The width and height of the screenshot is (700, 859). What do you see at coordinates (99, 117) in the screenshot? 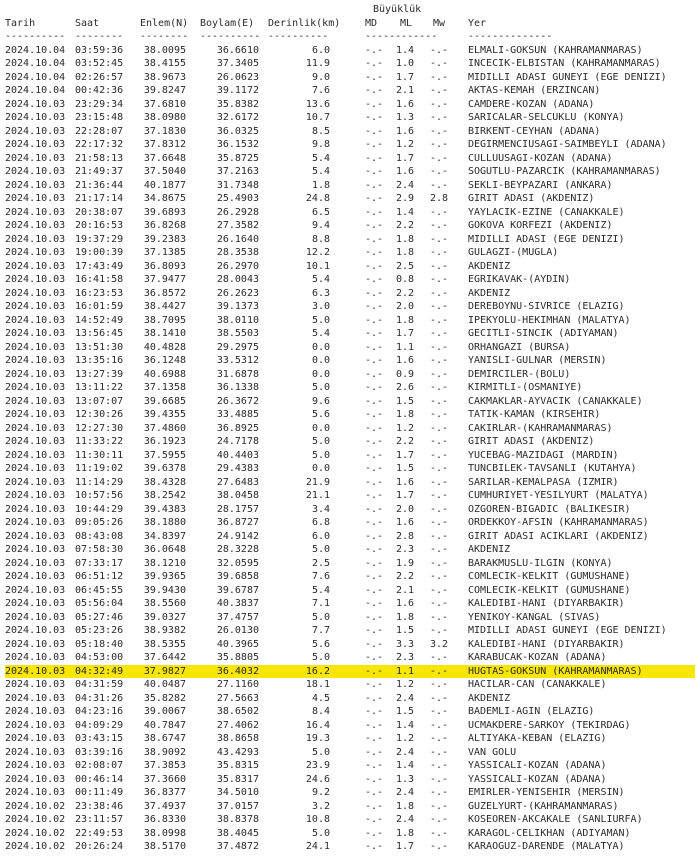
I see `time-cell: 23:15:48` at bounding box center [99, 117].